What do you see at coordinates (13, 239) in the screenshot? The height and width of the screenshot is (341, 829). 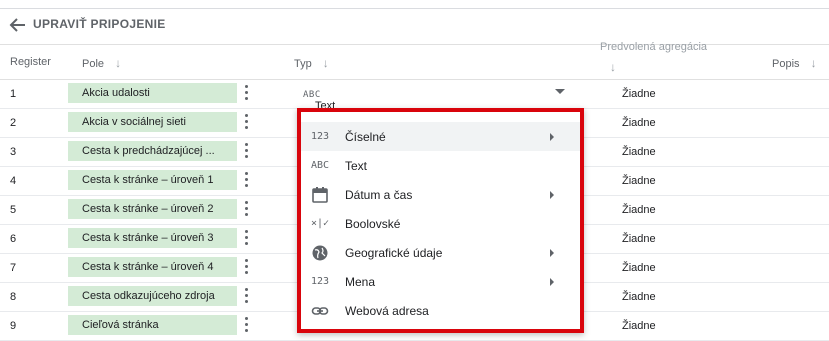 I see `row-number: 6` at bounding box center [13, 239].